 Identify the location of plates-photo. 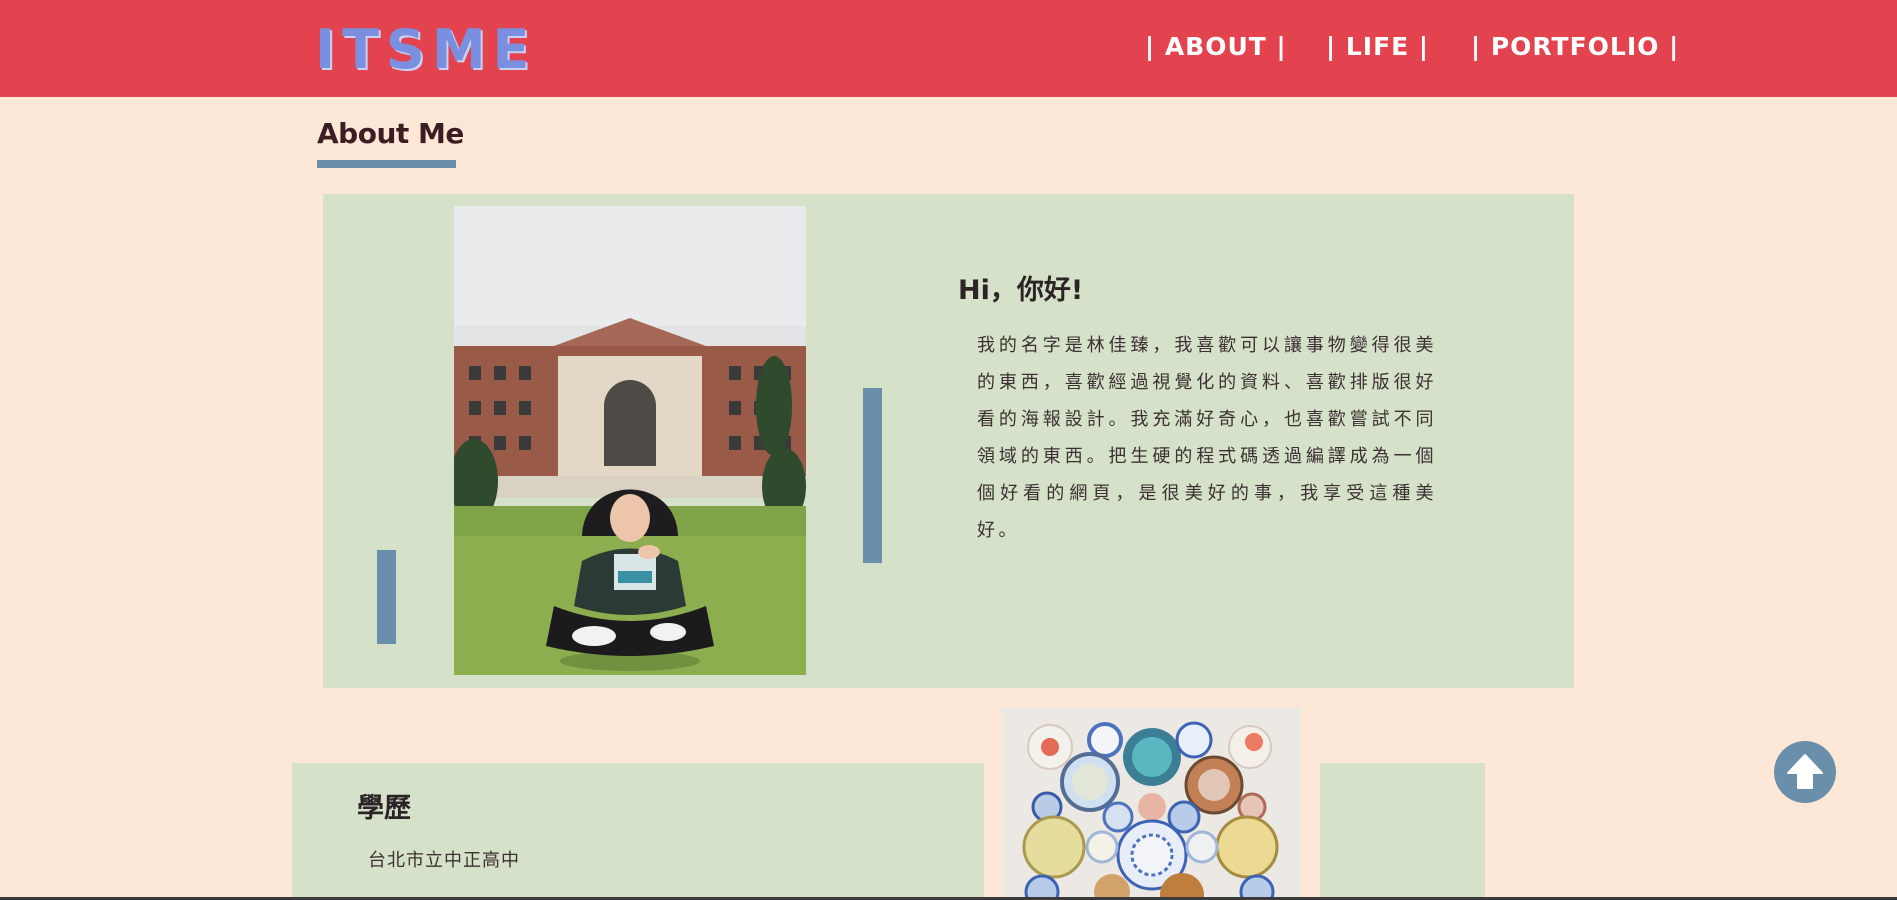
(1151, 803).